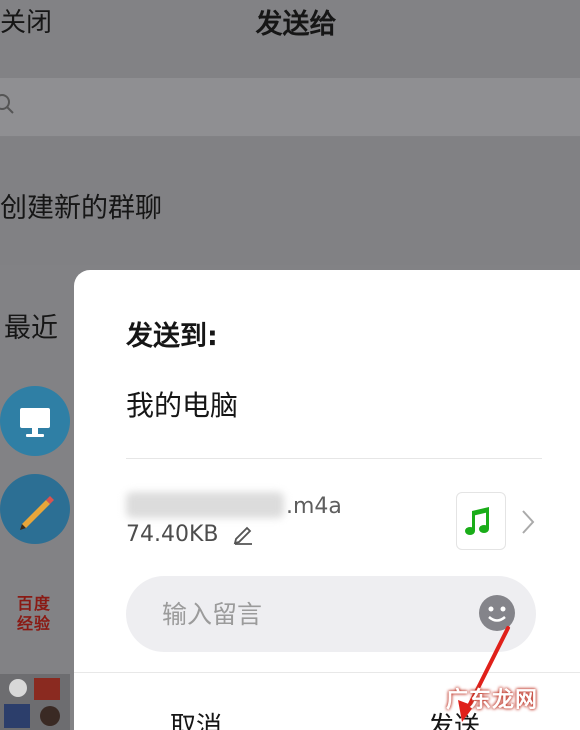  Describe the element at coordinates (327, 672) in the screenshot. I see `button-divider` at that location.